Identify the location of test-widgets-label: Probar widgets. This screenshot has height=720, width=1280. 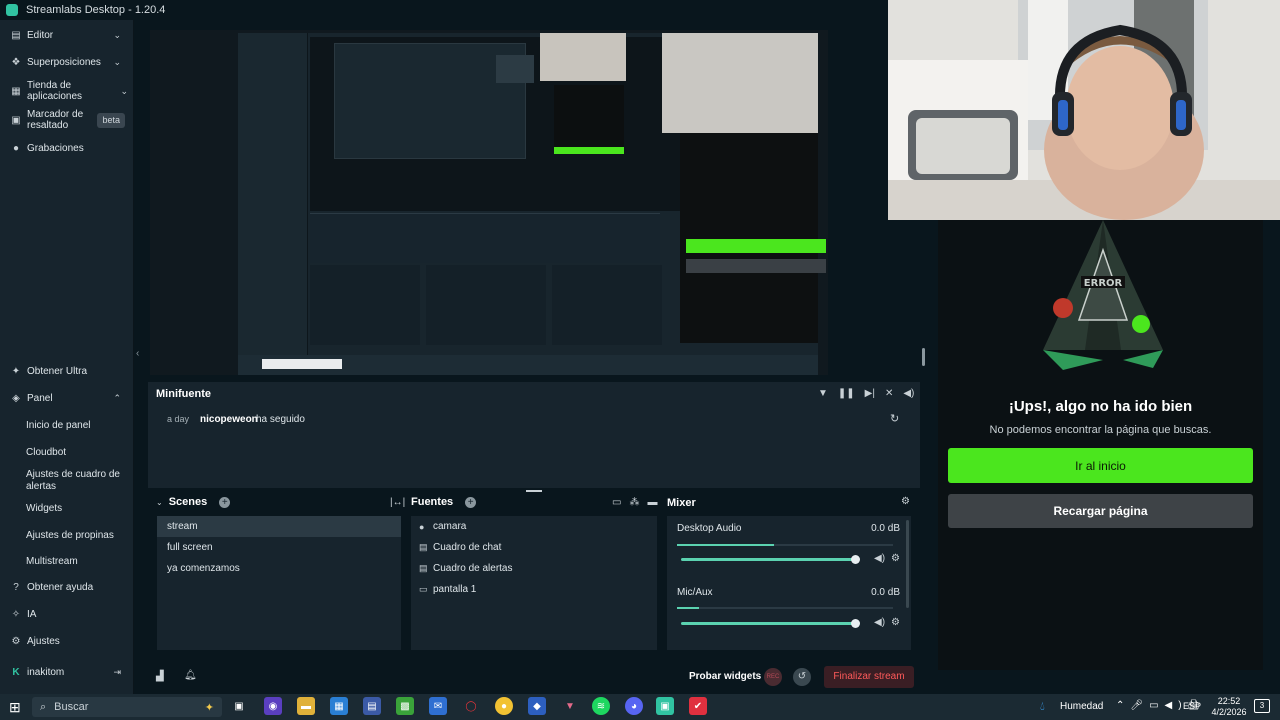
(725, 676).